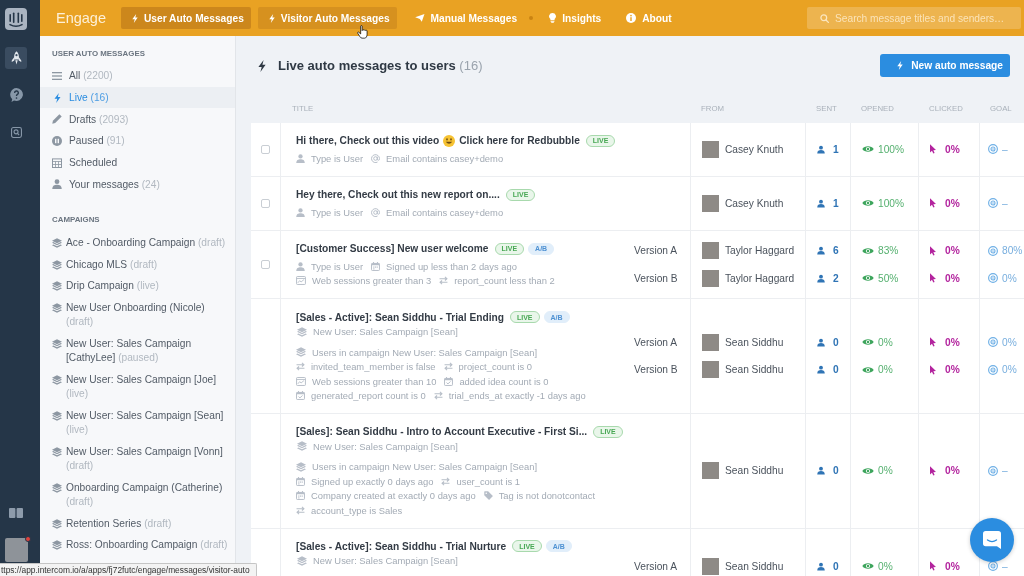 The height and width of the screenshot is (576, 1024). What do you see at coordinates (16, 95) in the screenshot?
I see `help-icon` at bounding box center [16, 95].